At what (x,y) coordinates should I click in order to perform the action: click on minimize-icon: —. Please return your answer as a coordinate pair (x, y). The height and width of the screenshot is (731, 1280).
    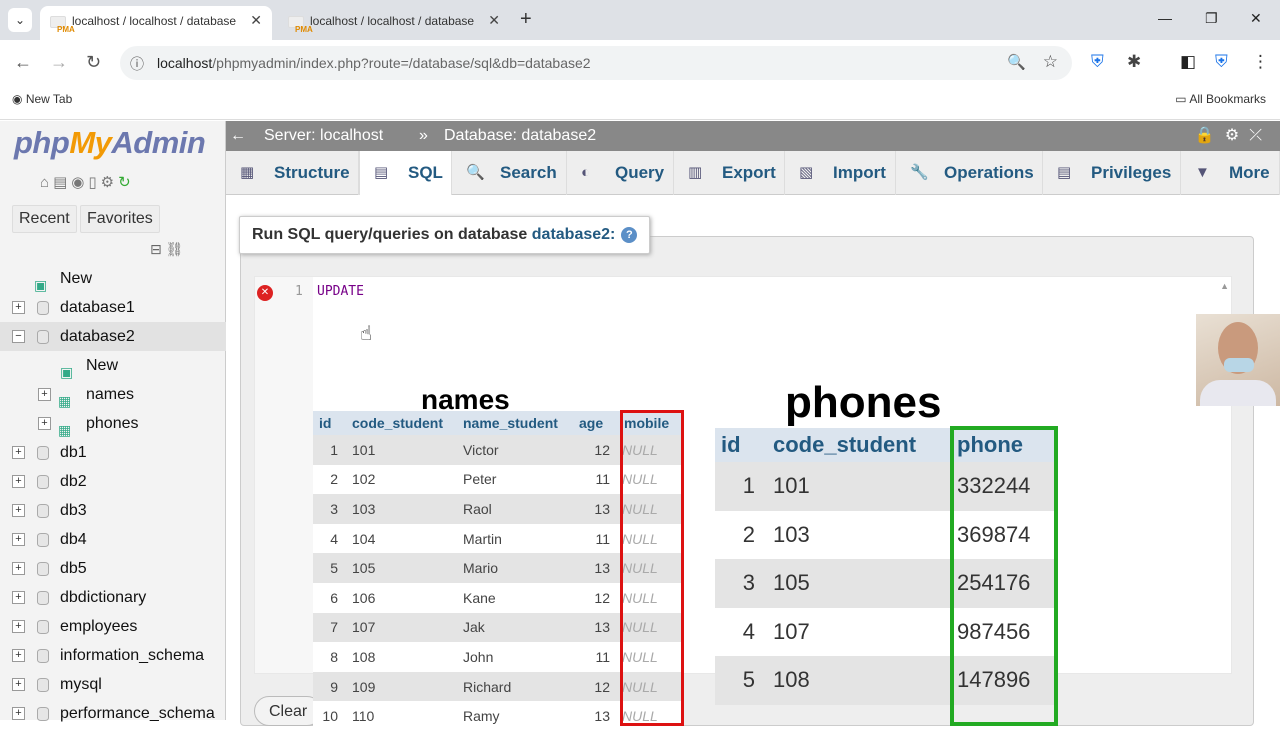
    Looking at the image, I should click on (1165, 18).